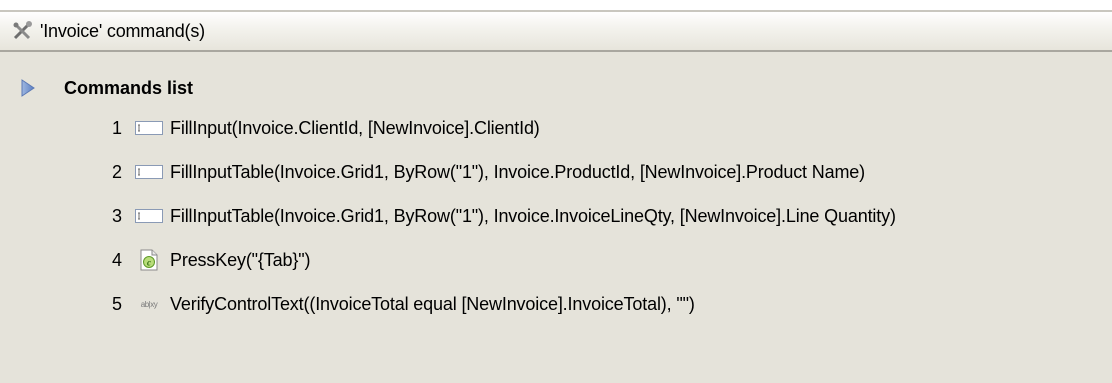  Describe the element at coordinates (23, 31) in the screenshot. I see `tools-icon` at that location.